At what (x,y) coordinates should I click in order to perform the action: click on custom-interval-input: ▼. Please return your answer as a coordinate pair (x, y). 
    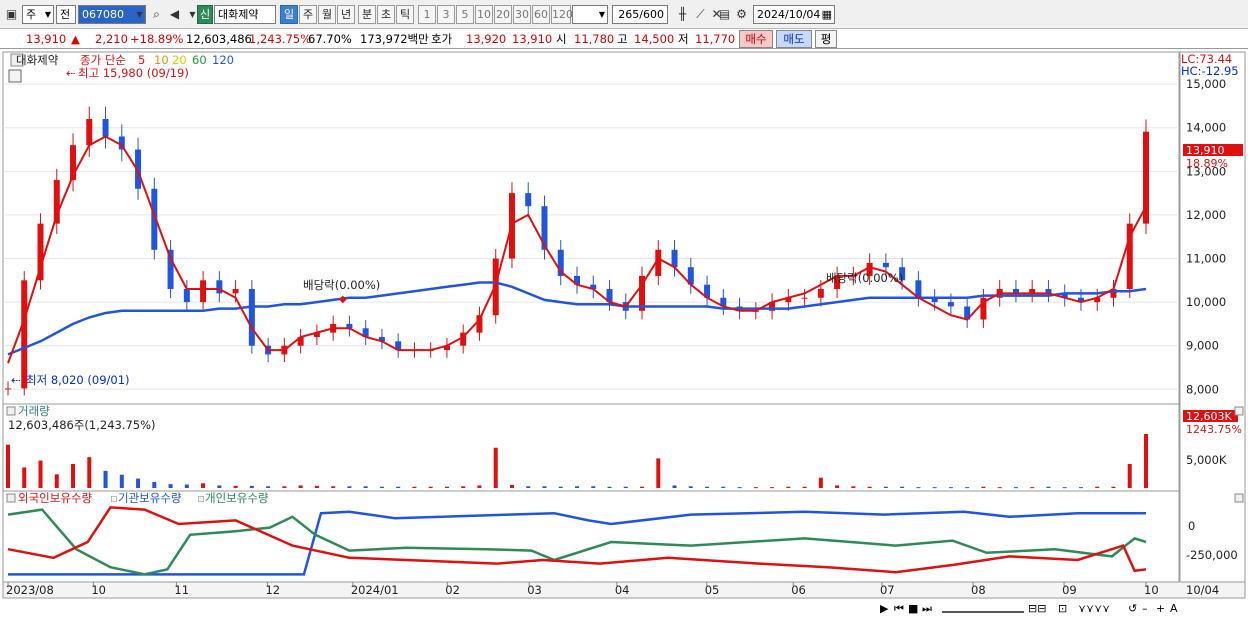
    Looking at the image, I should click on (590, 14).